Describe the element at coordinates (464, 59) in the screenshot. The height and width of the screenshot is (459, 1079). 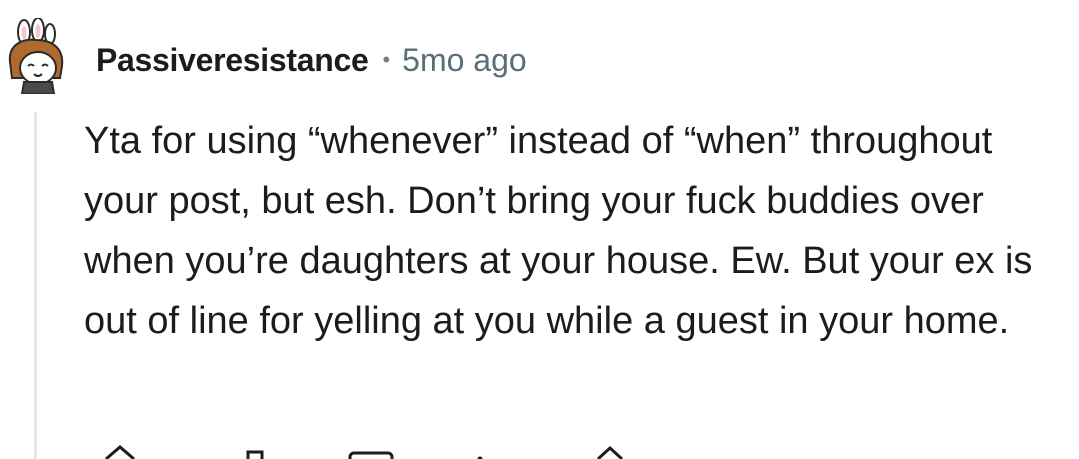
I see `timestamp: 5mo ago` at that location.